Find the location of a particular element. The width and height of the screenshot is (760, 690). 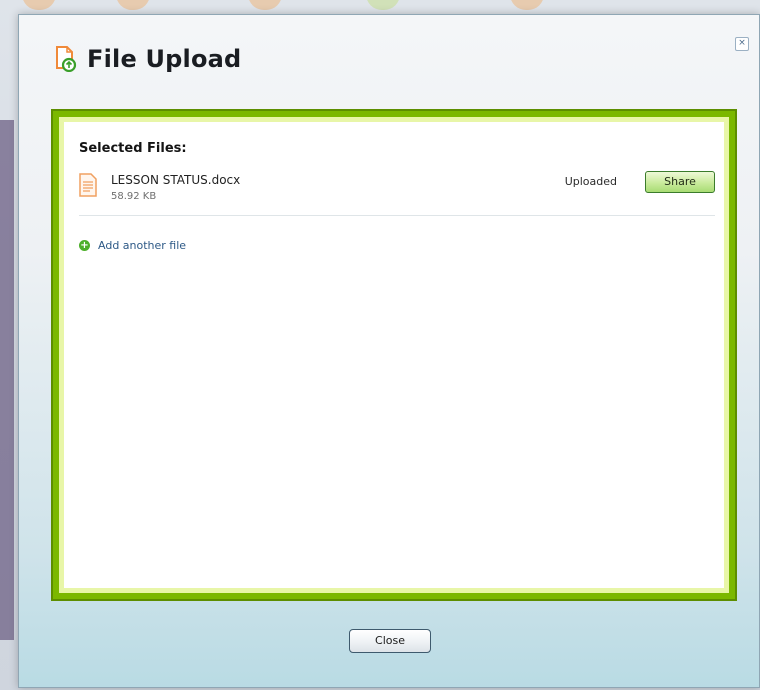

add-another-file-link: + Add another file is located at coordinates (132, 245).